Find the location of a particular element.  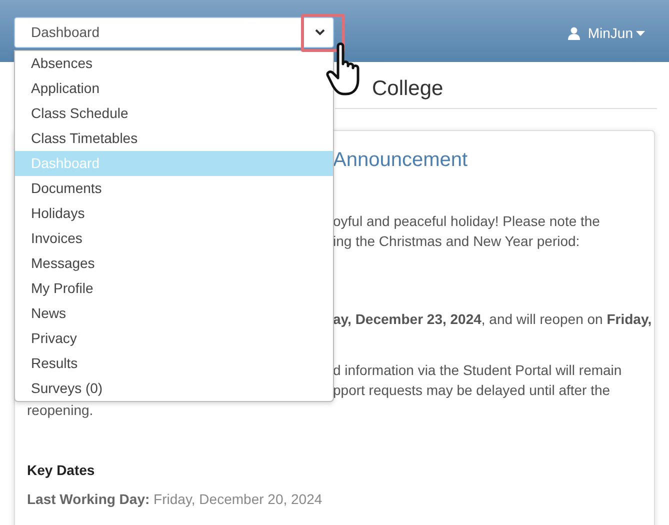

dropdown-option: Results is located at coordinates (174, 363).